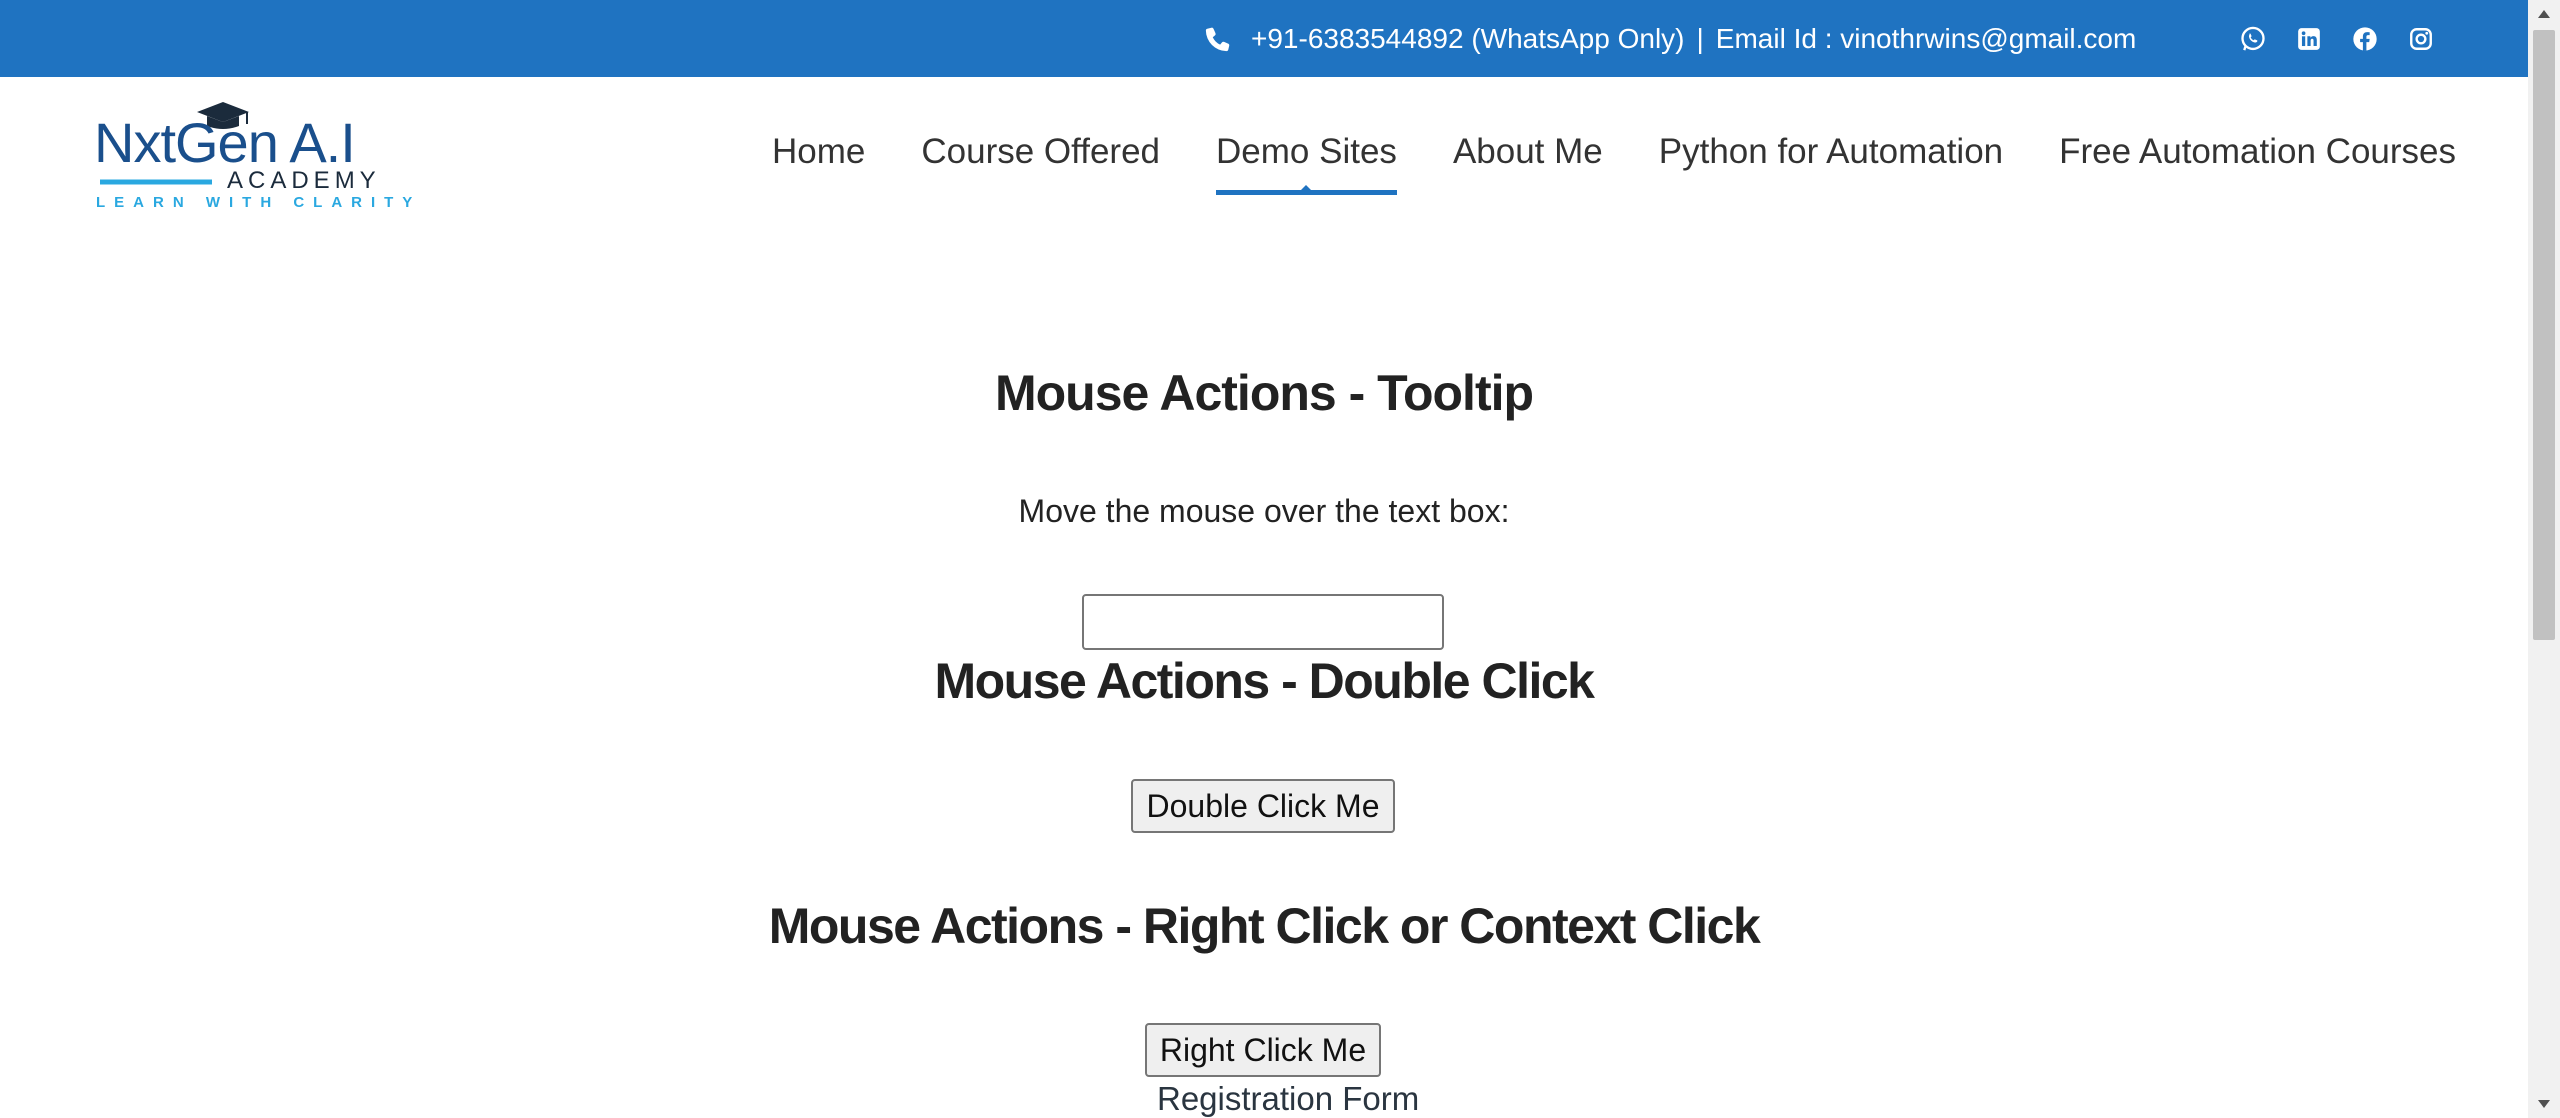  I want to click on facebook-icon, so click(2365, 39).